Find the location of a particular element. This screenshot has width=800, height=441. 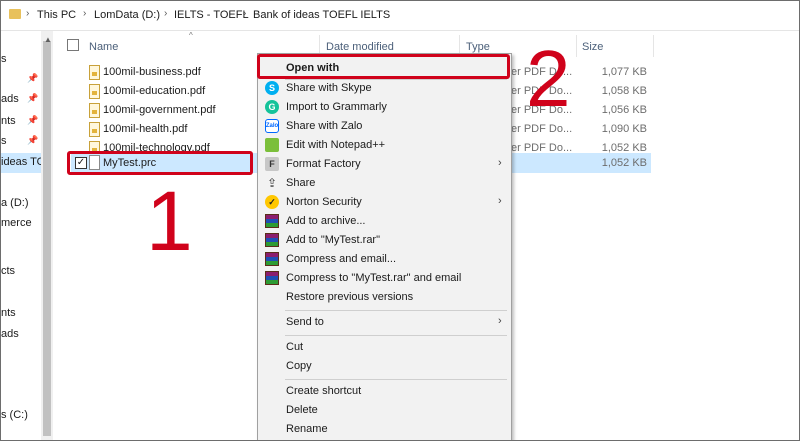

menu-item-cut: Cut is located at coordinates (384, 347).